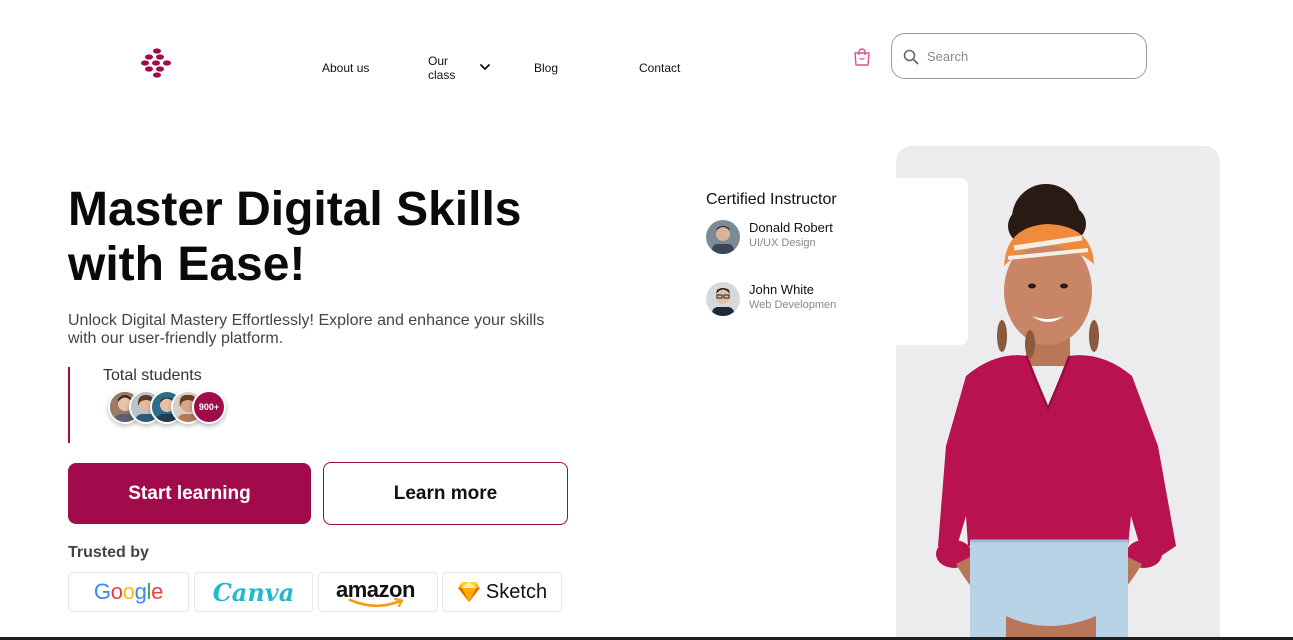 The image size is (1293, 640). Describe the element at coordinates (516, 591) in the screenshot. I see `sketch-wordmark: Sketch` at that location.